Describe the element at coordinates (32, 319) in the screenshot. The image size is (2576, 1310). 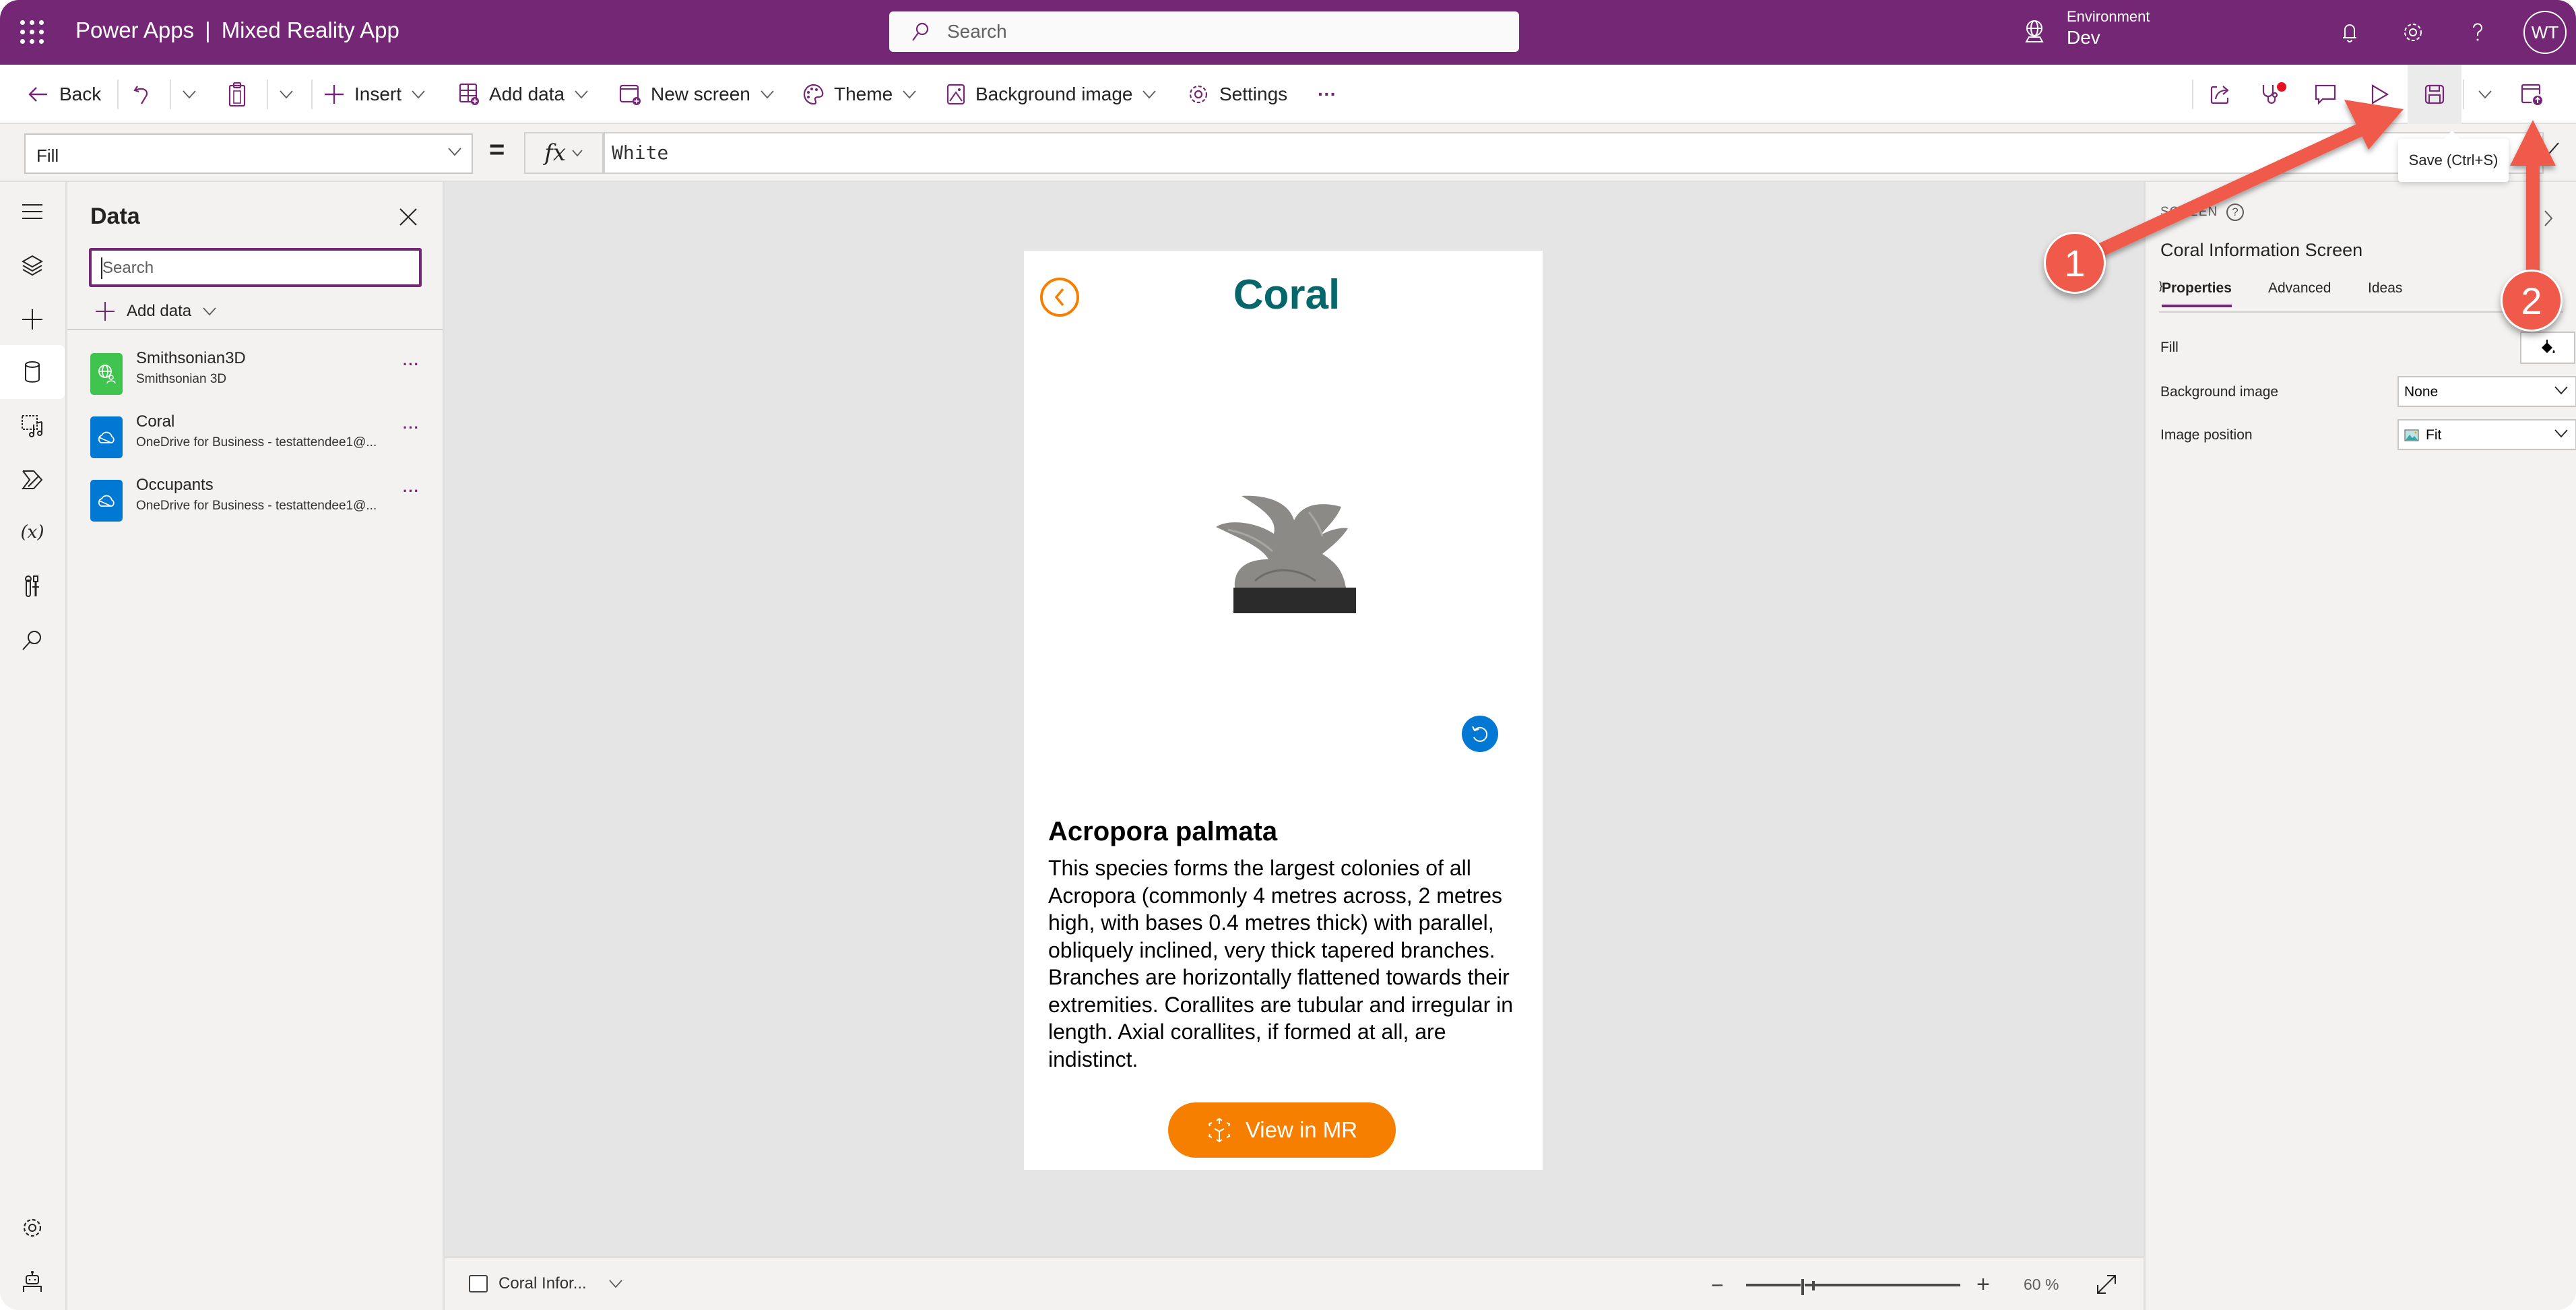
I see `rail-insert` at that location.